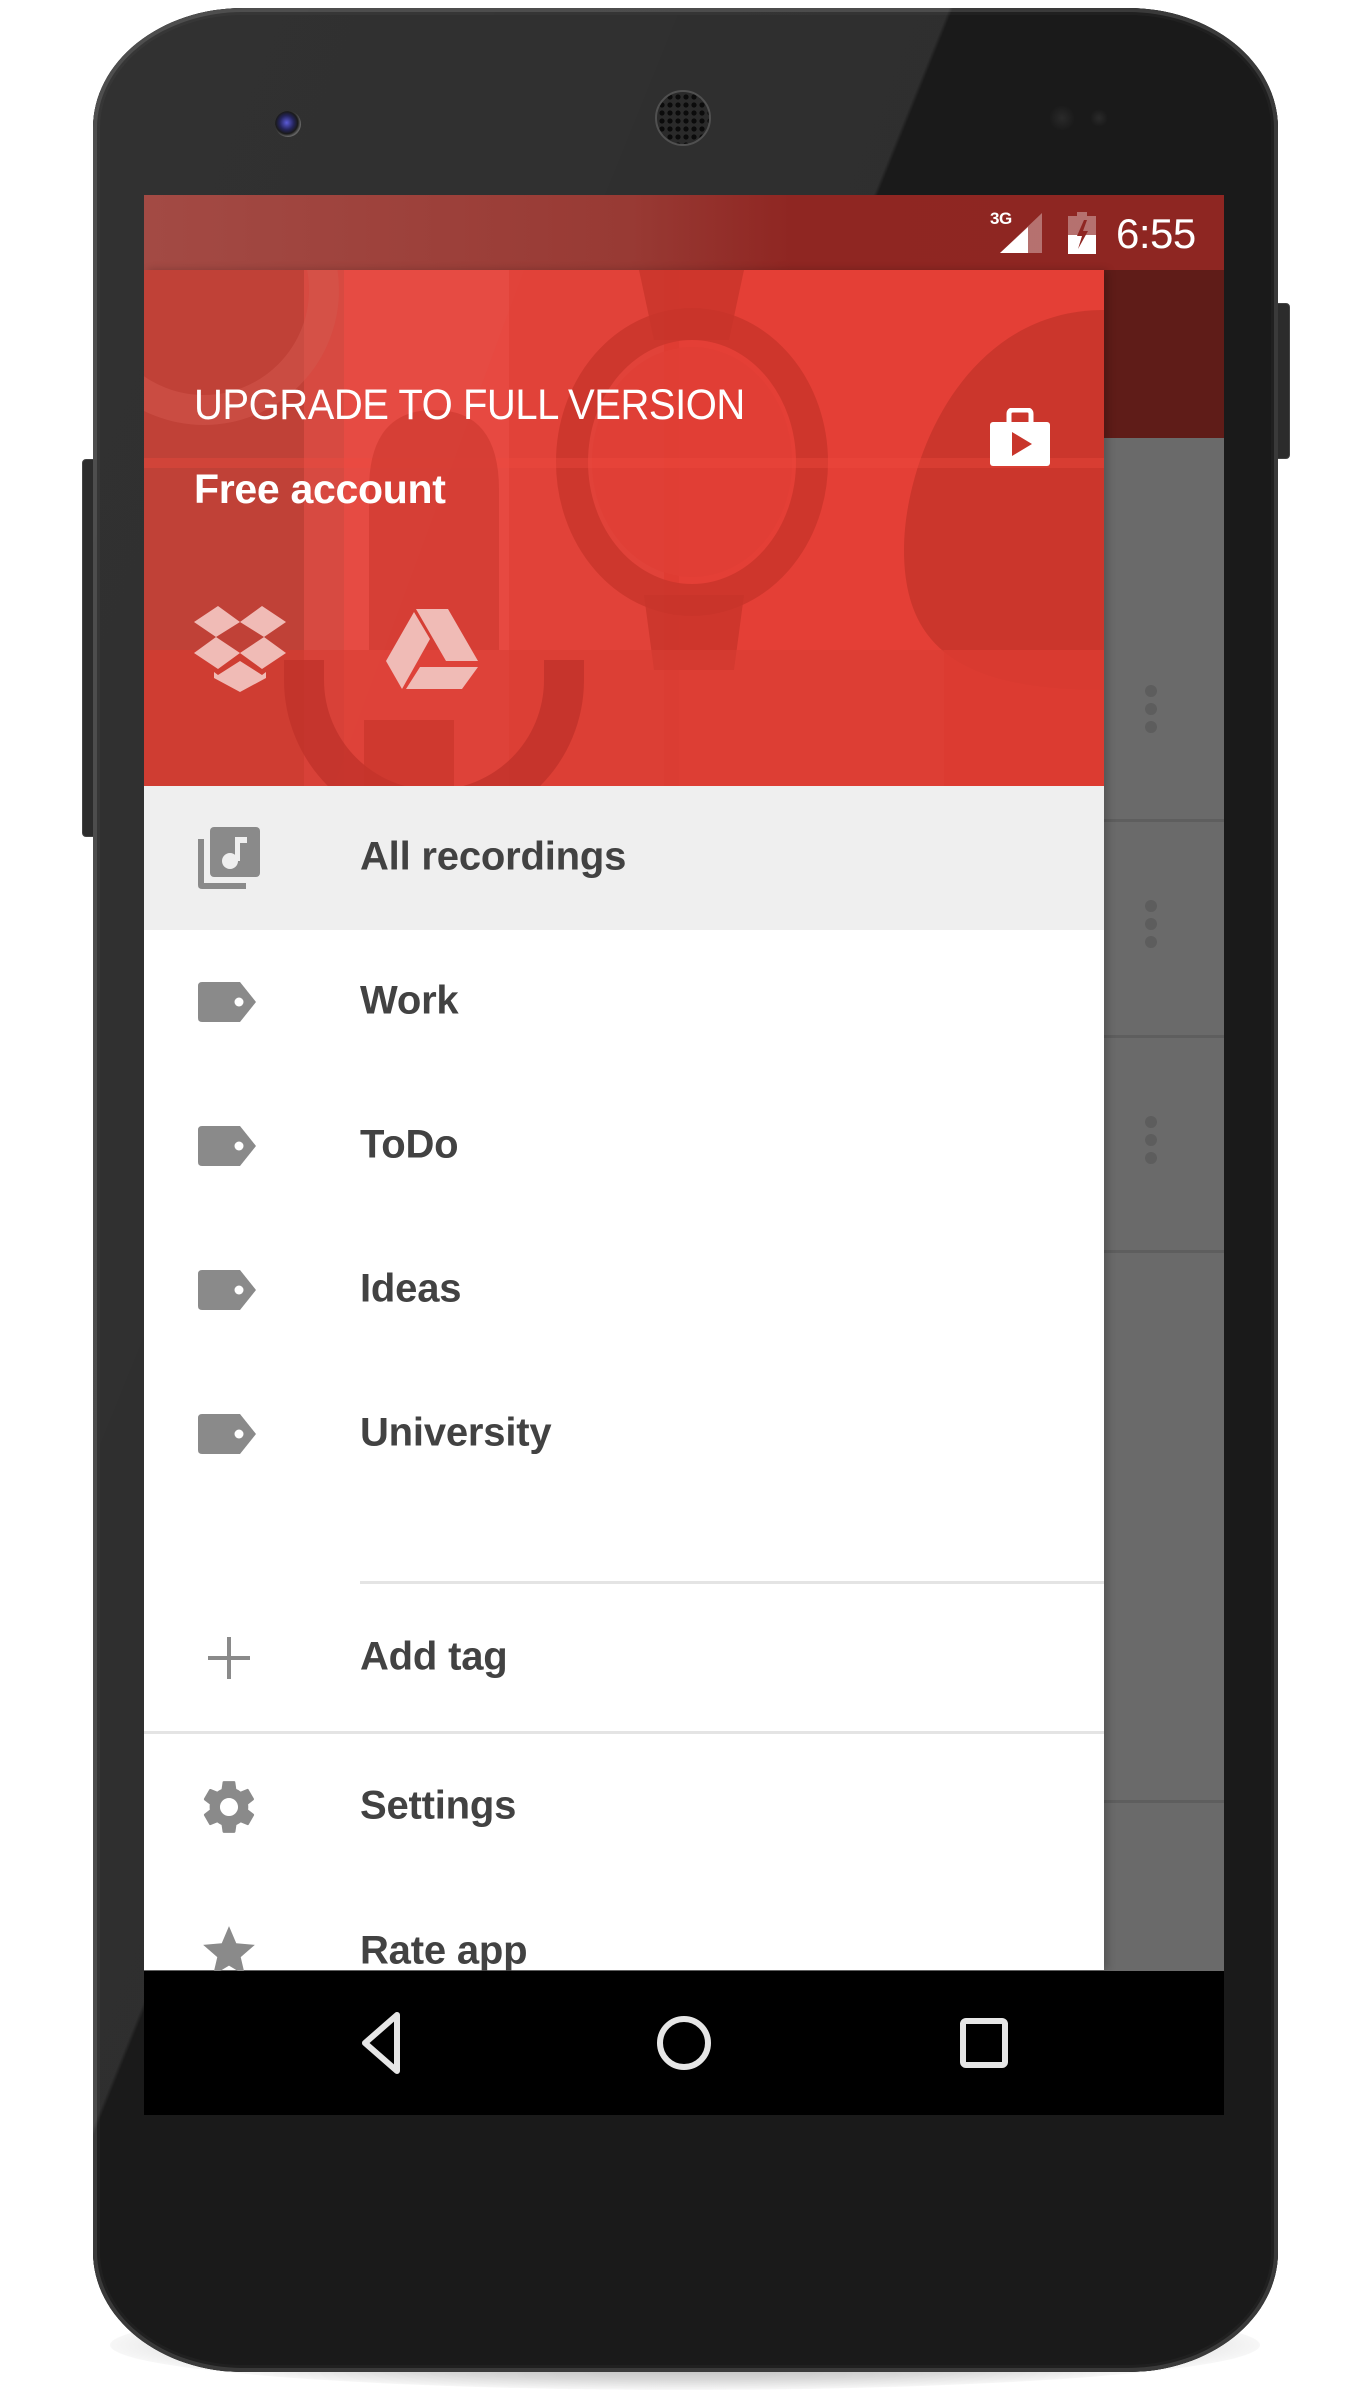 The image size is (1370, 2405). Describe the element at coordinates (984, 2043) in the screenshot. I see `recents-icon` at that location.